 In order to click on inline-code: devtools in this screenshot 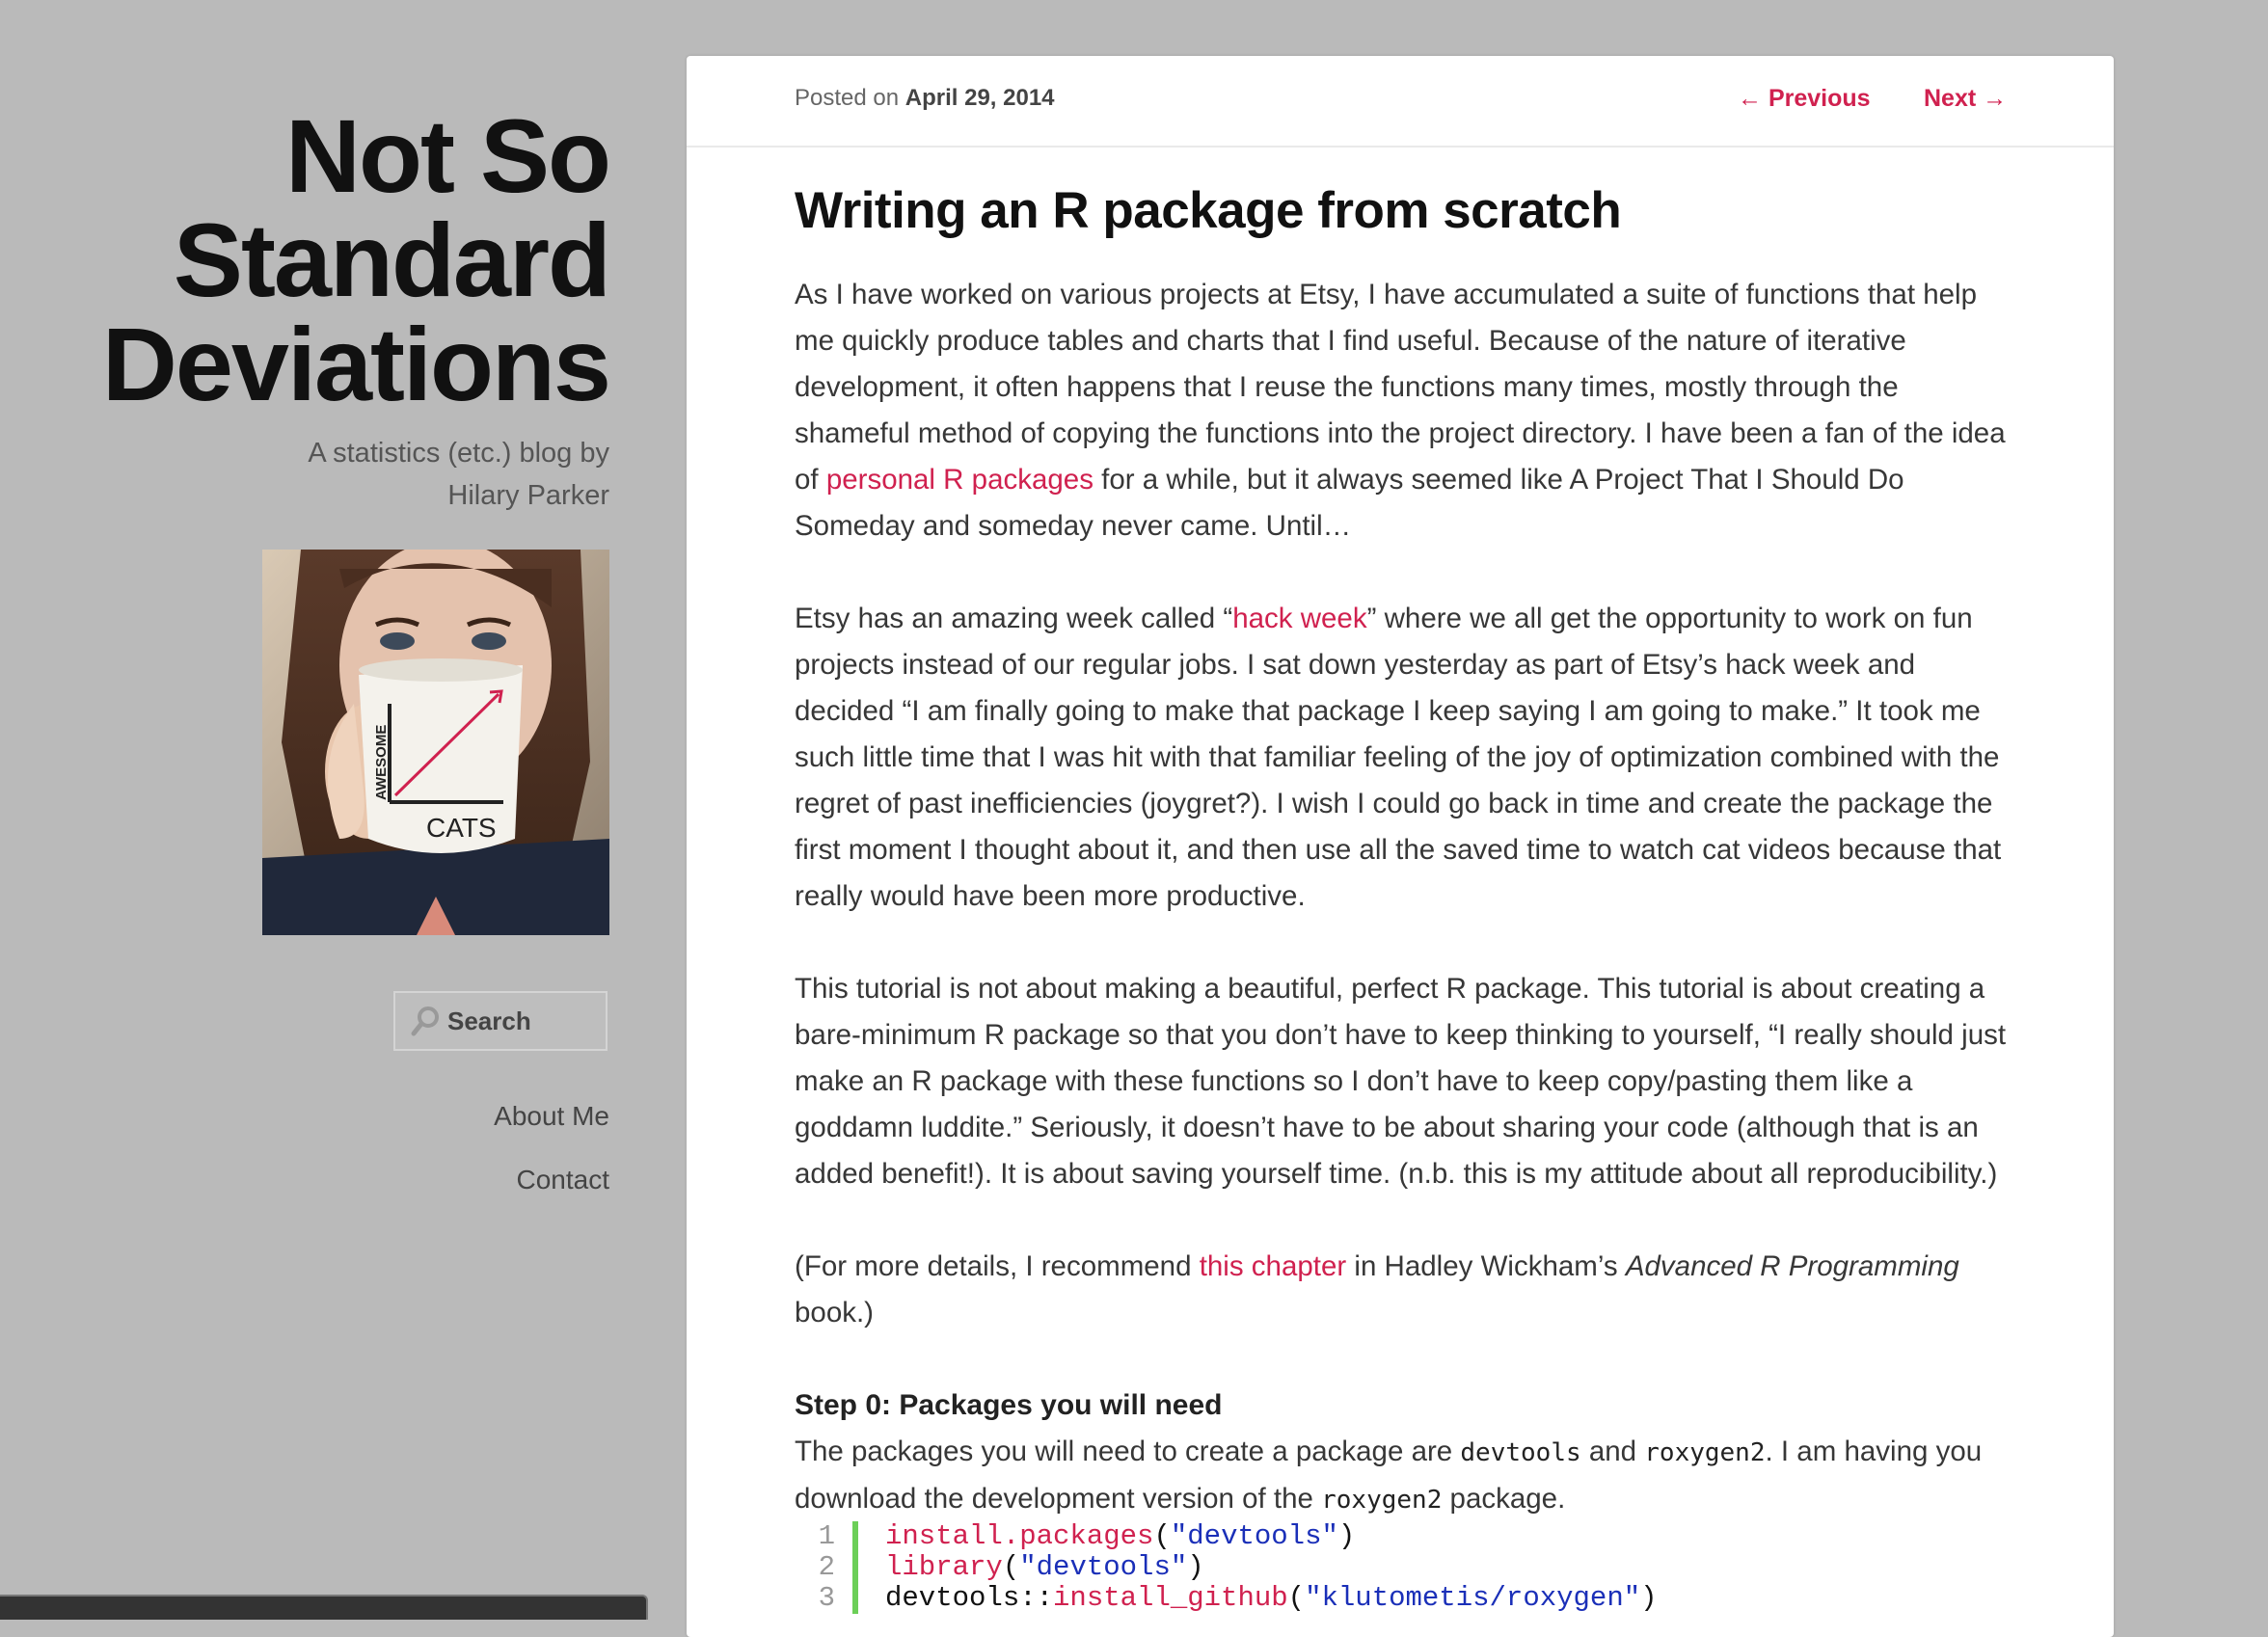, I will do `click(1520, 1452)`.